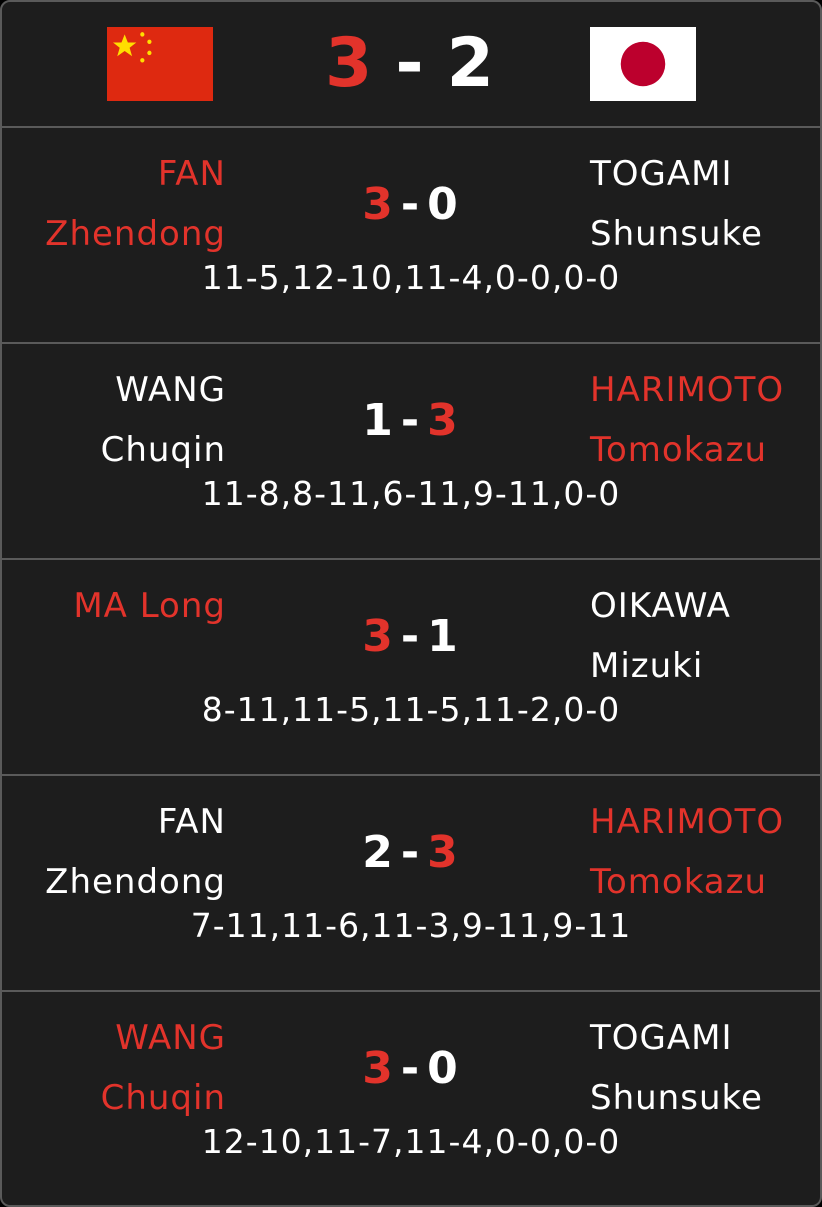 The image size is (822, 1207). Describe the element at coordinates (411, 1141) in the screenshot. I see `game-scores: 12-10,11-7,11-4,0-0,0-0` at that location.